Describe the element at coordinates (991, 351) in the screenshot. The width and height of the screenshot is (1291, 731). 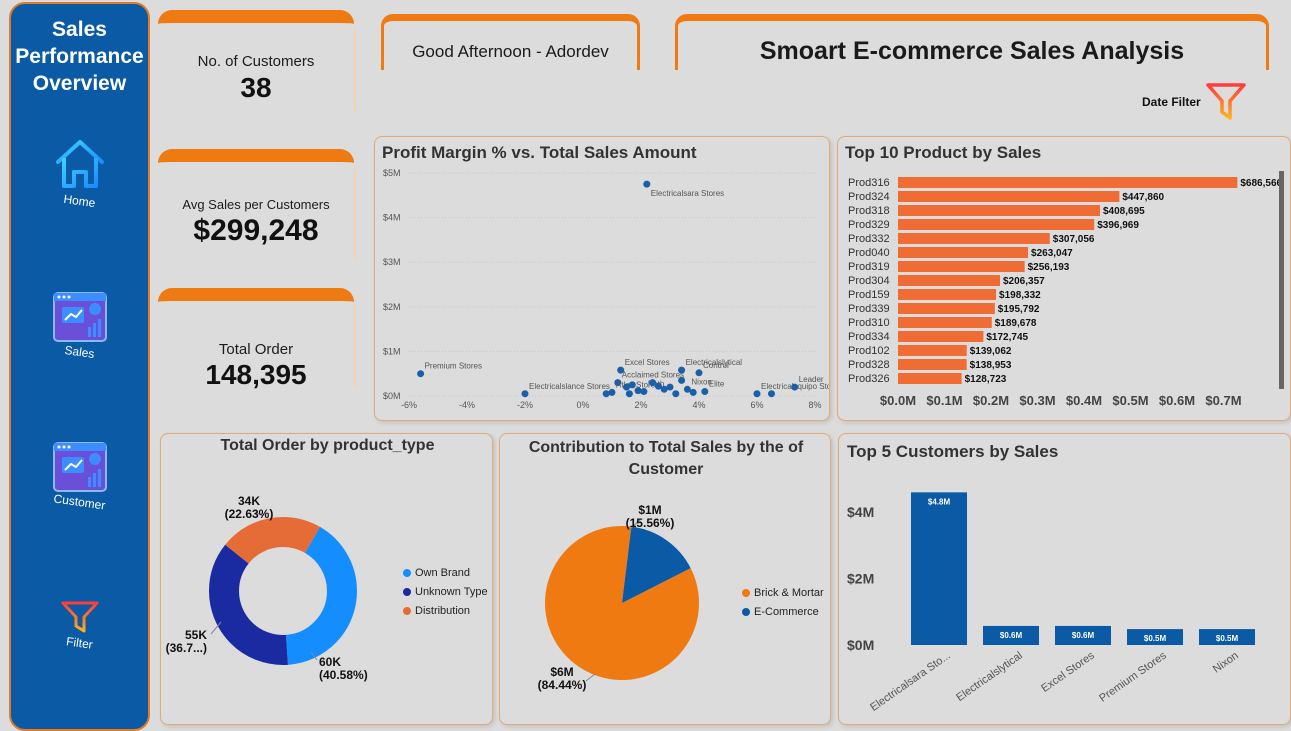
I see `bar-value-label: $139,062` at that location.